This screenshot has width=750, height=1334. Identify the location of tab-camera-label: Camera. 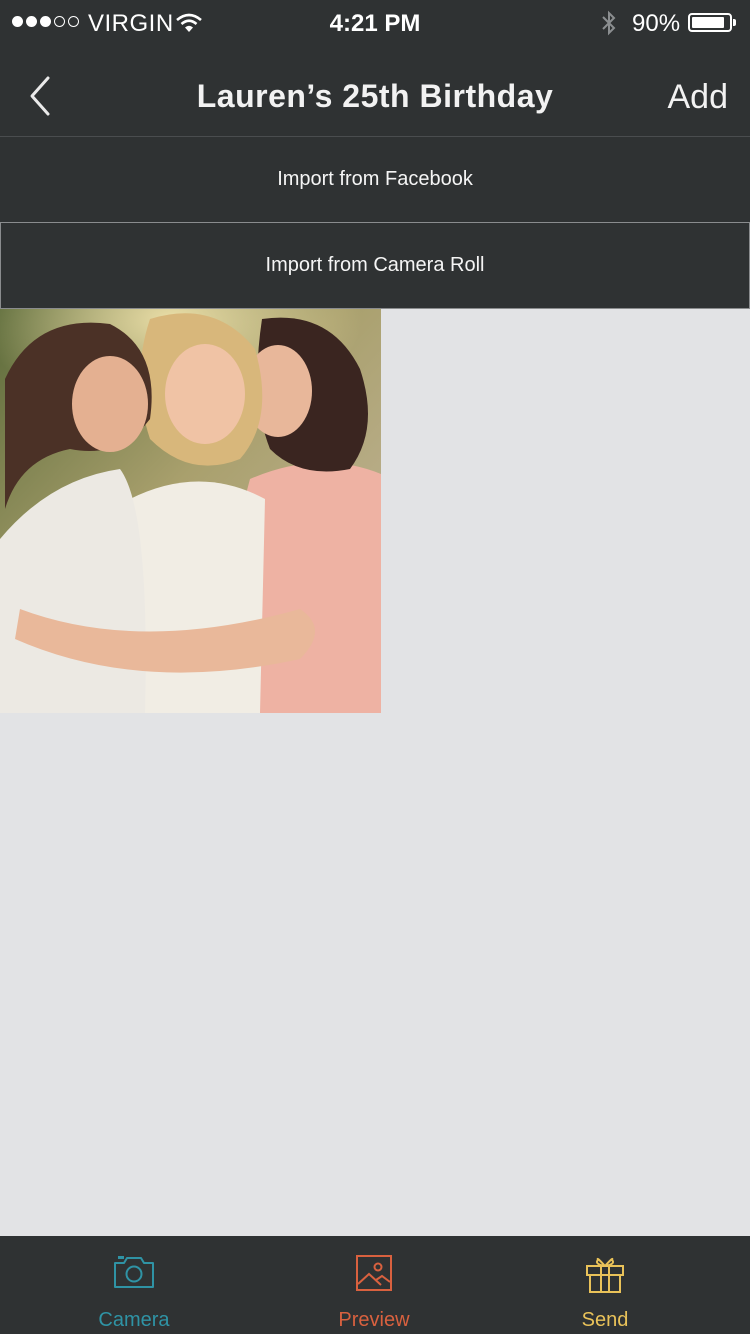
(134, 1320).